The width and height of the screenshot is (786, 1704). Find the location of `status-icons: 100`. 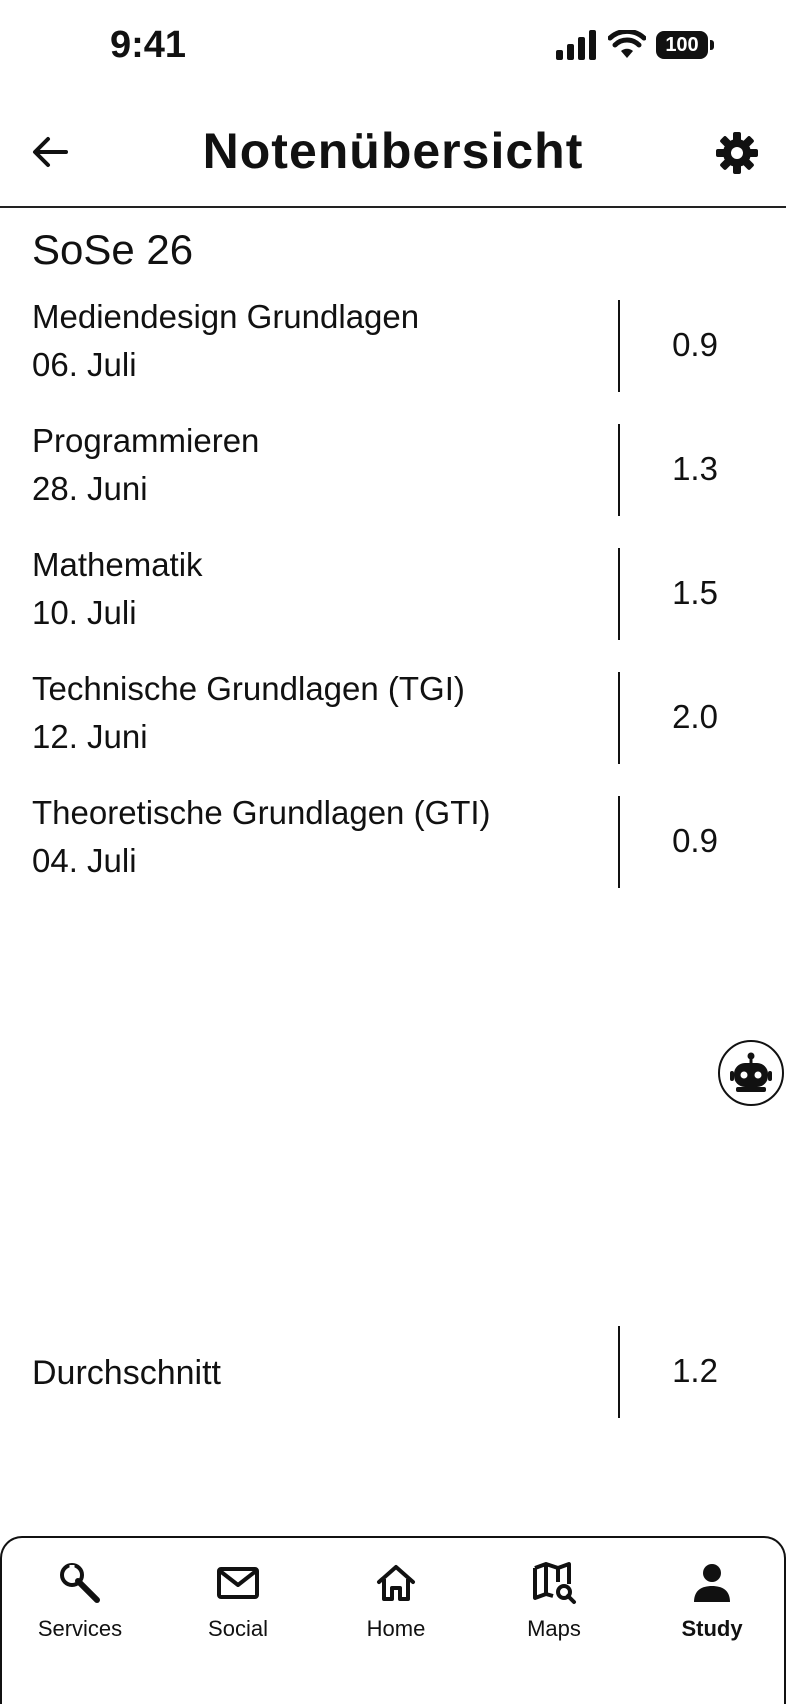

status-icons: 100 is located at coordinates (635, 45).